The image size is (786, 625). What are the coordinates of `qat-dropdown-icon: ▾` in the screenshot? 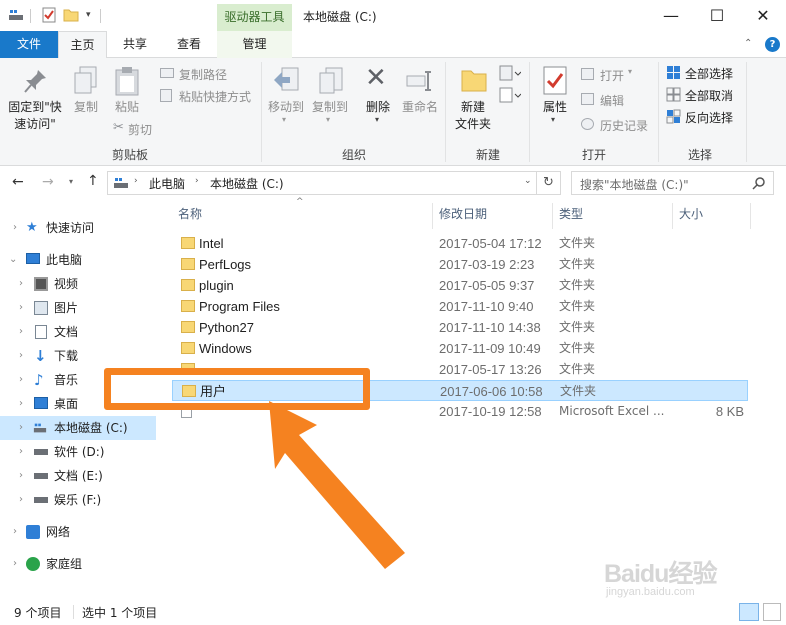 It's located at (88, 15).